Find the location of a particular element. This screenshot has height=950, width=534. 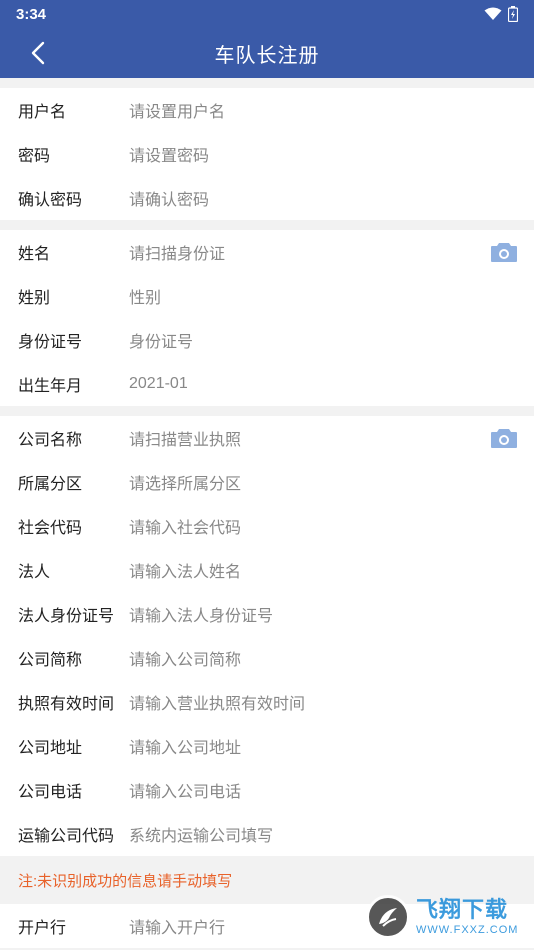

field-label: 所属分区 is located at coordinates (50, 484).